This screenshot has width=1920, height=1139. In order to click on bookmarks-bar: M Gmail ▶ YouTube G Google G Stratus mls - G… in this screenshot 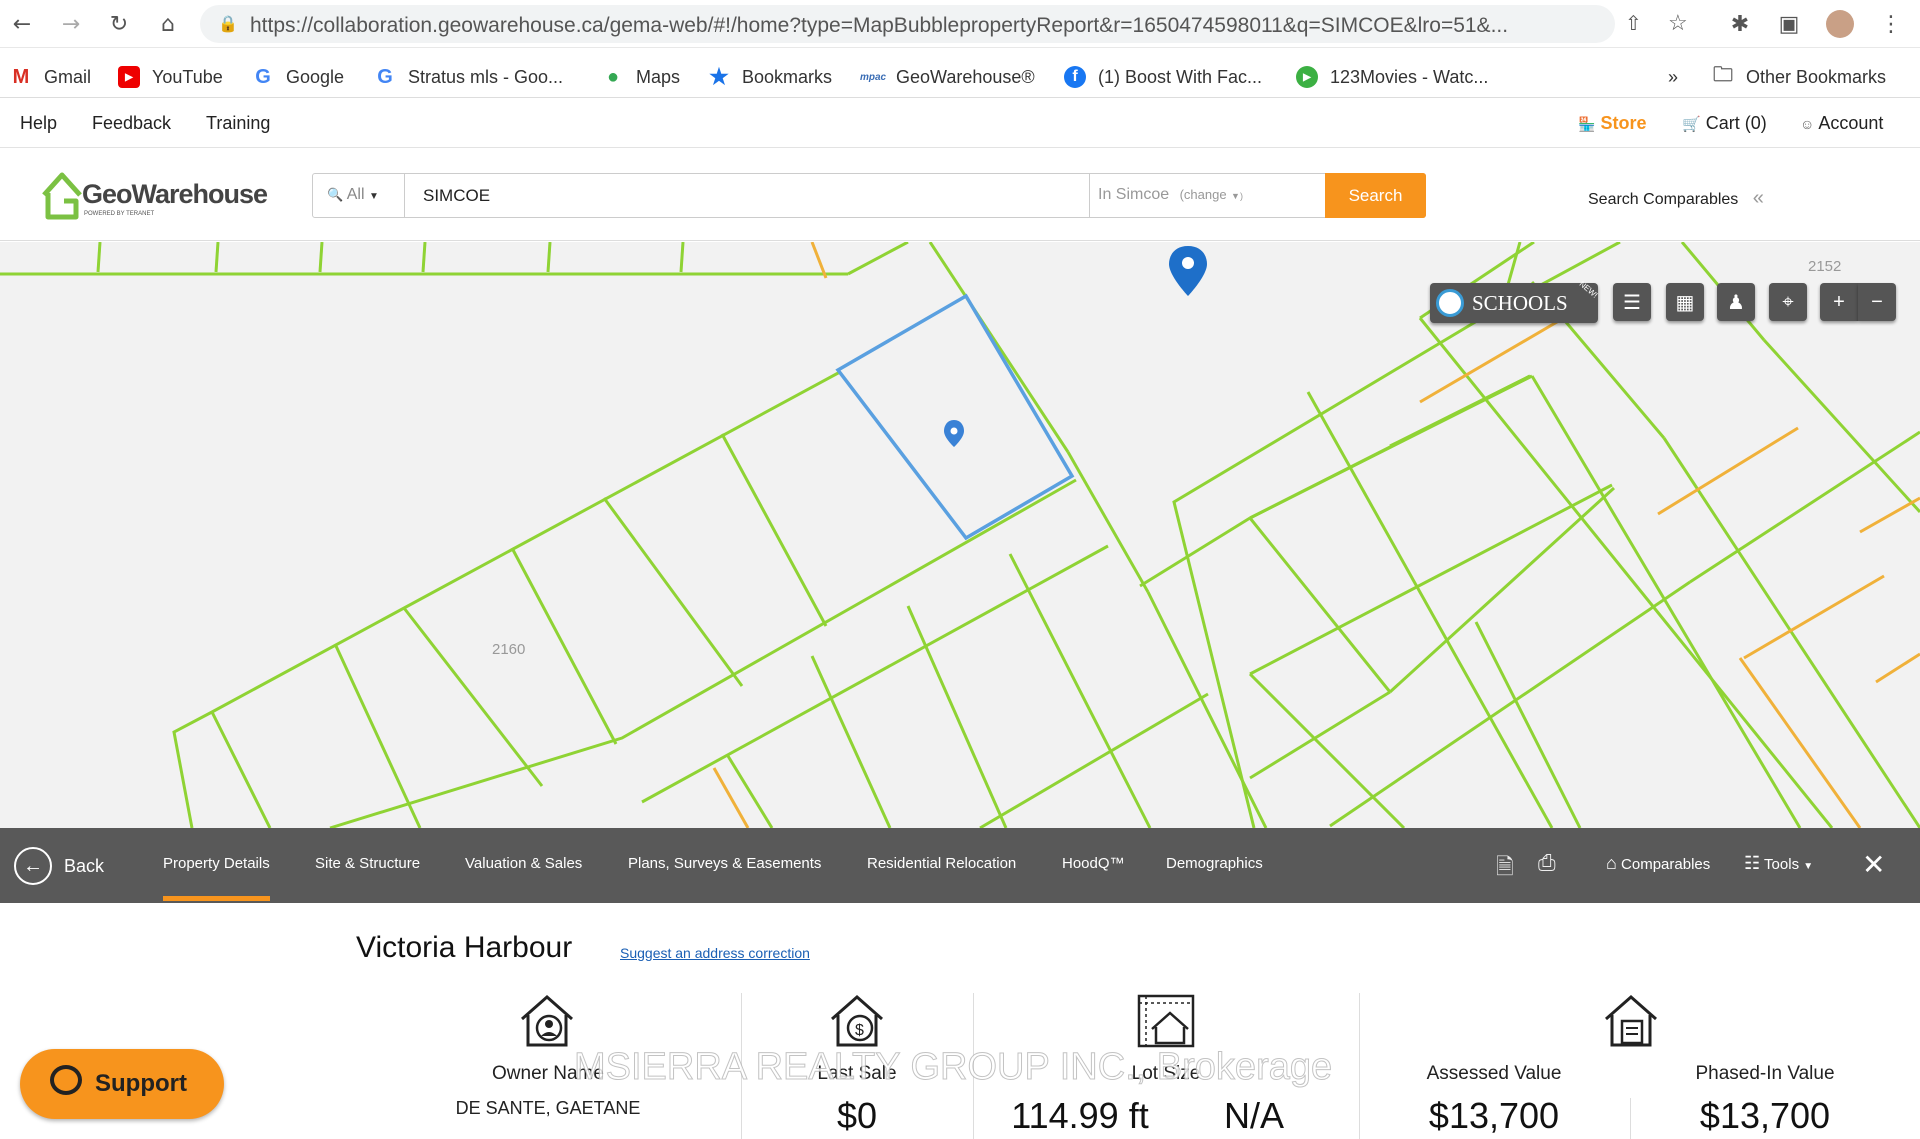, I will do `click(960, 77)`.